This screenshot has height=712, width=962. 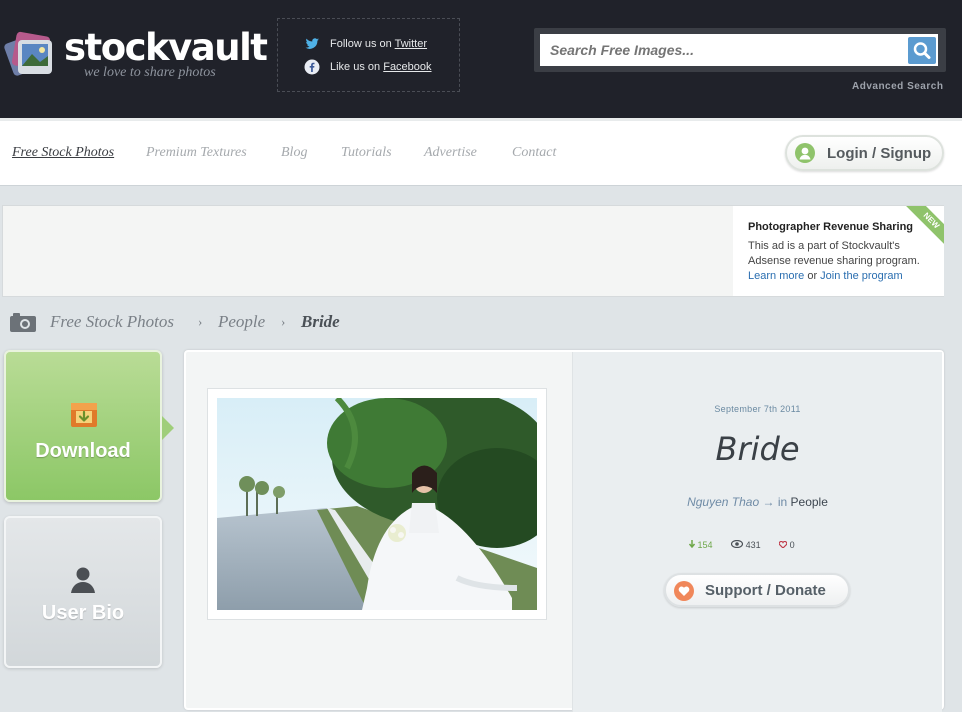 I want to click on advanced-search-link: Advanced Search, so click(x=897, y=86).